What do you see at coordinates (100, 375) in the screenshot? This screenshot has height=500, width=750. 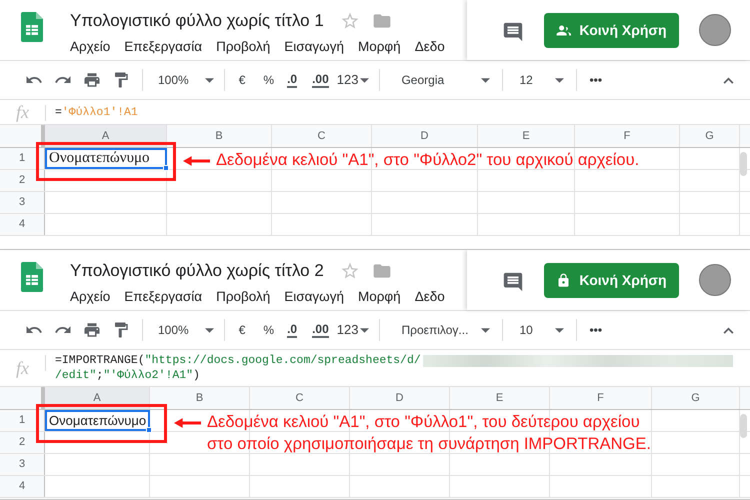 I see `formula-text: ;` at bounding box center [100, 375].